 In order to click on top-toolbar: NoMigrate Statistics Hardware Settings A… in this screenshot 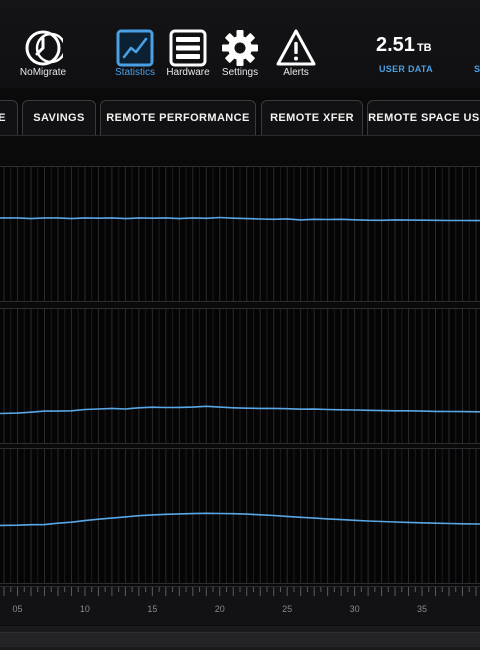, I will do `click(240, 44)`.